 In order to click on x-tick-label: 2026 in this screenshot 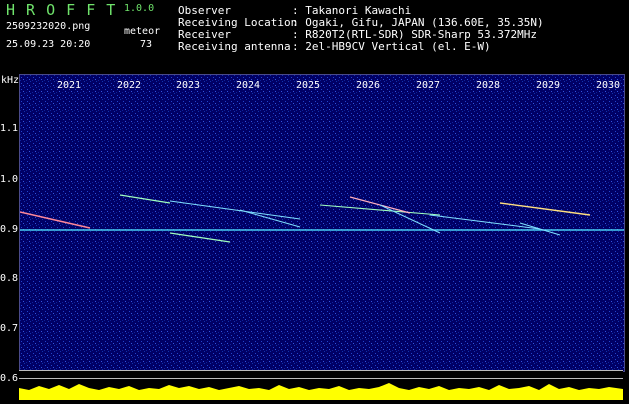, I will do `click(368, 85)`.